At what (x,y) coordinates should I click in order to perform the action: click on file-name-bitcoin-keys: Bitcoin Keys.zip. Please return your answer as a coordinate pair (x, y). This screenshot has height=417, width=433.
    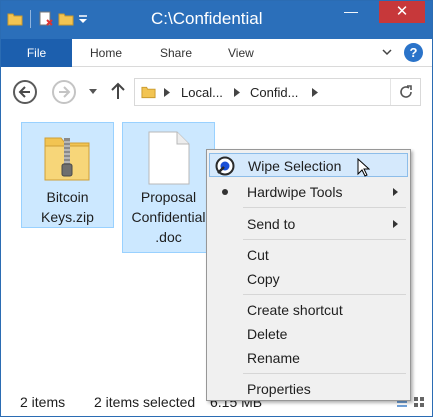
    Looking at the image, I should click on (67, 207).